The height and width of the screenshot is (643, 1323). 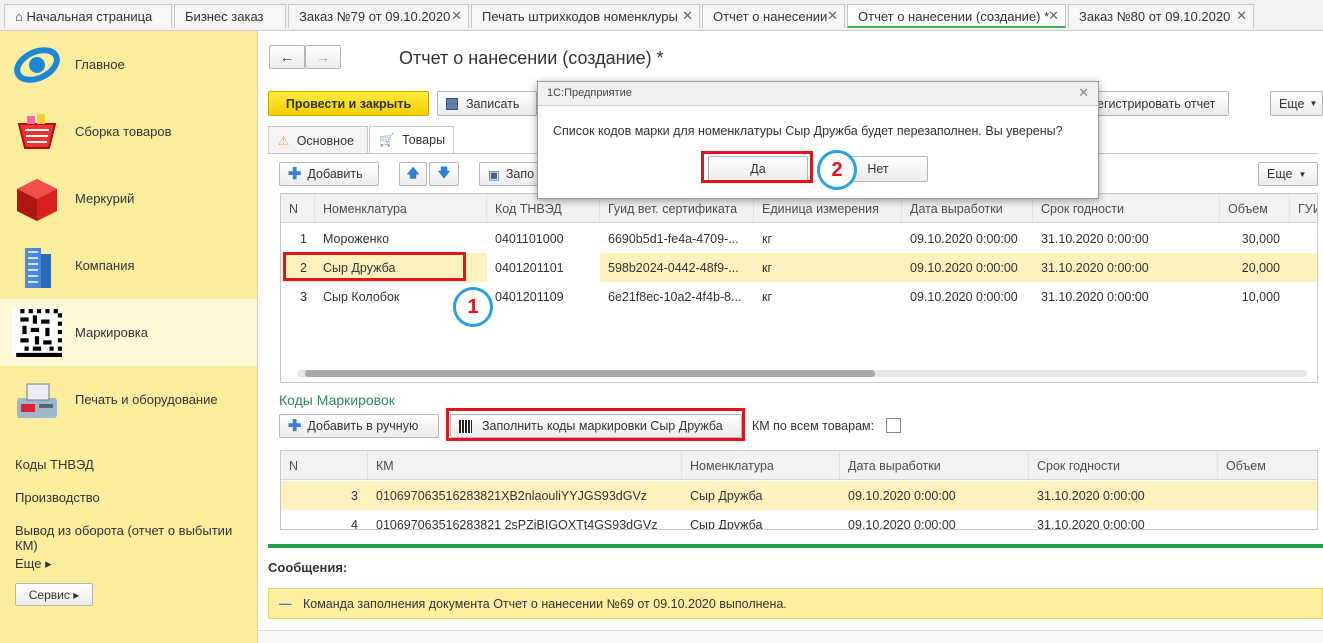 I want to click on sidebar-item-label: Сборка товаров, so click(x=123, y=131).